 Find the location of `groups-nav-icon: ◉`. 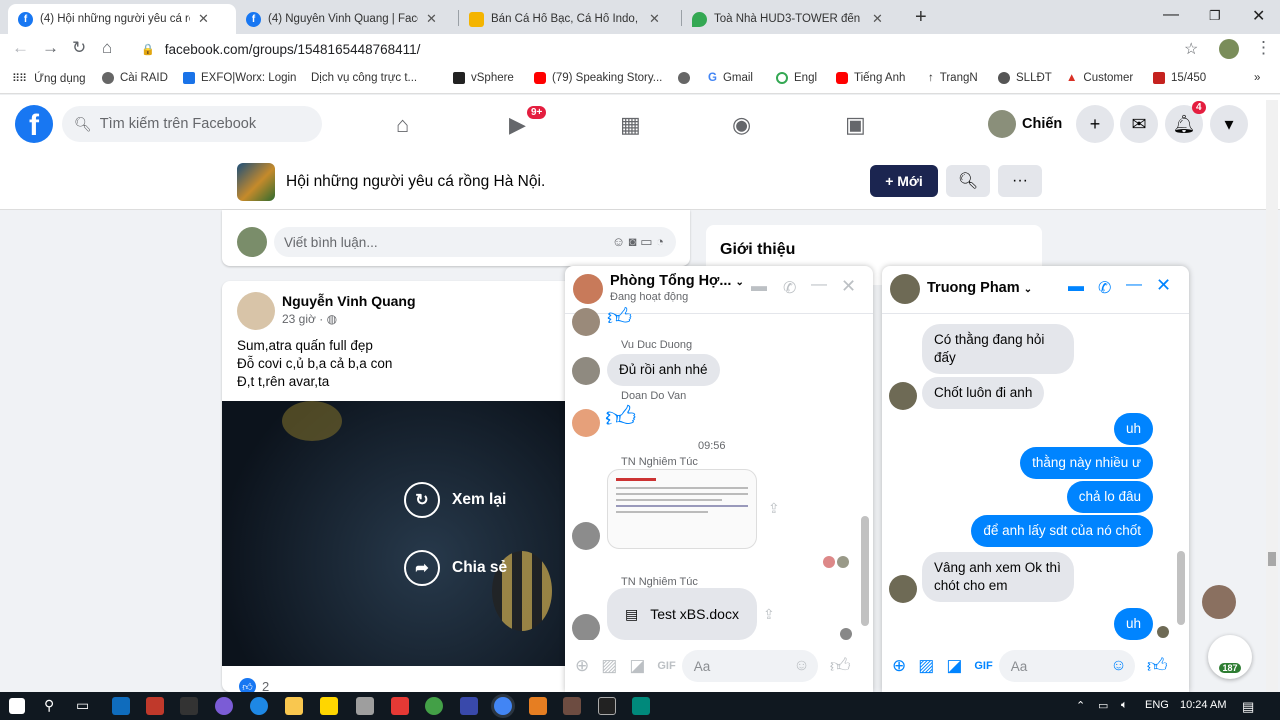

groups-nav-icon: ◉ is located at coordinates (741, 125).